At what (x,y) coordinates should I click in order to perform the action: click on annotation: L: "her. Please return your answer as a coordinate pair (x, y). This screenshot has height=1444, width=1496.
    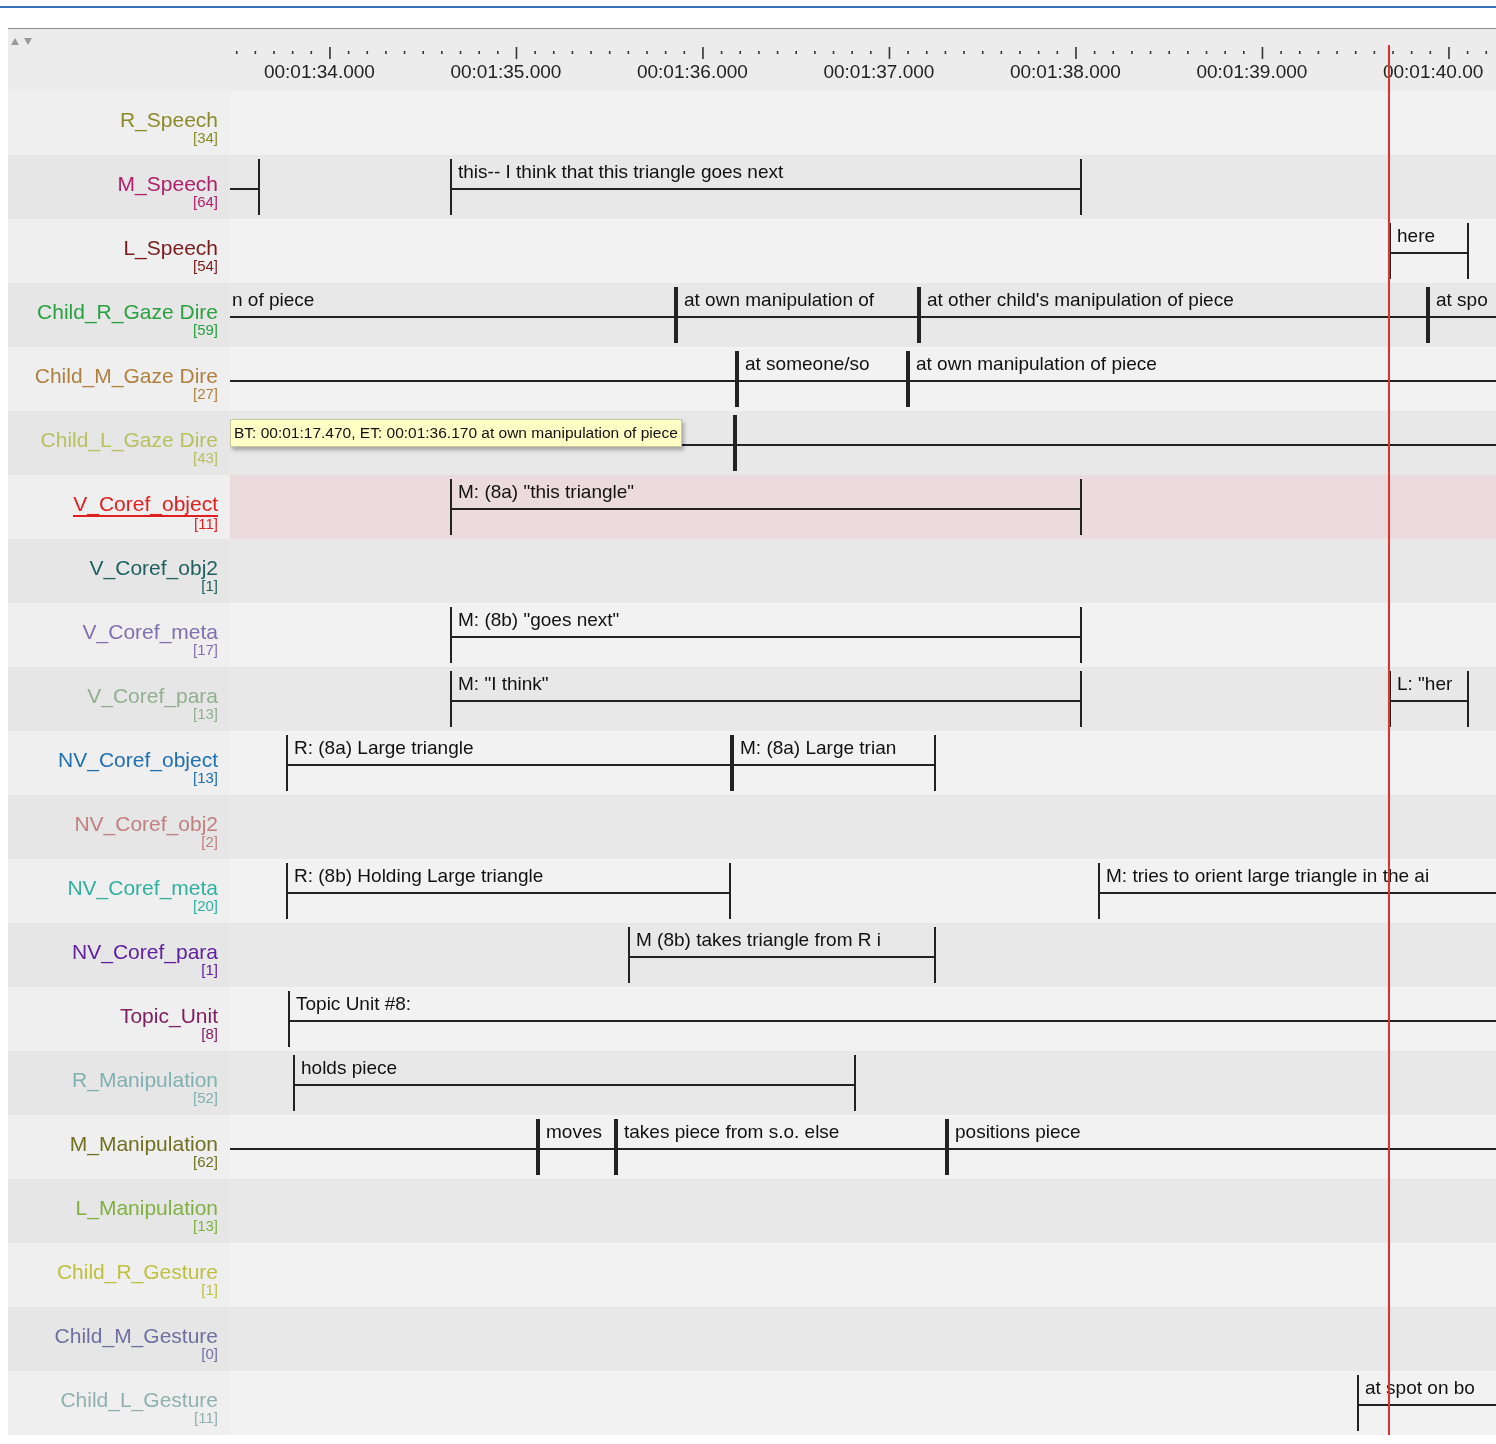
    Looking at the image, I should click on (1429, 699).